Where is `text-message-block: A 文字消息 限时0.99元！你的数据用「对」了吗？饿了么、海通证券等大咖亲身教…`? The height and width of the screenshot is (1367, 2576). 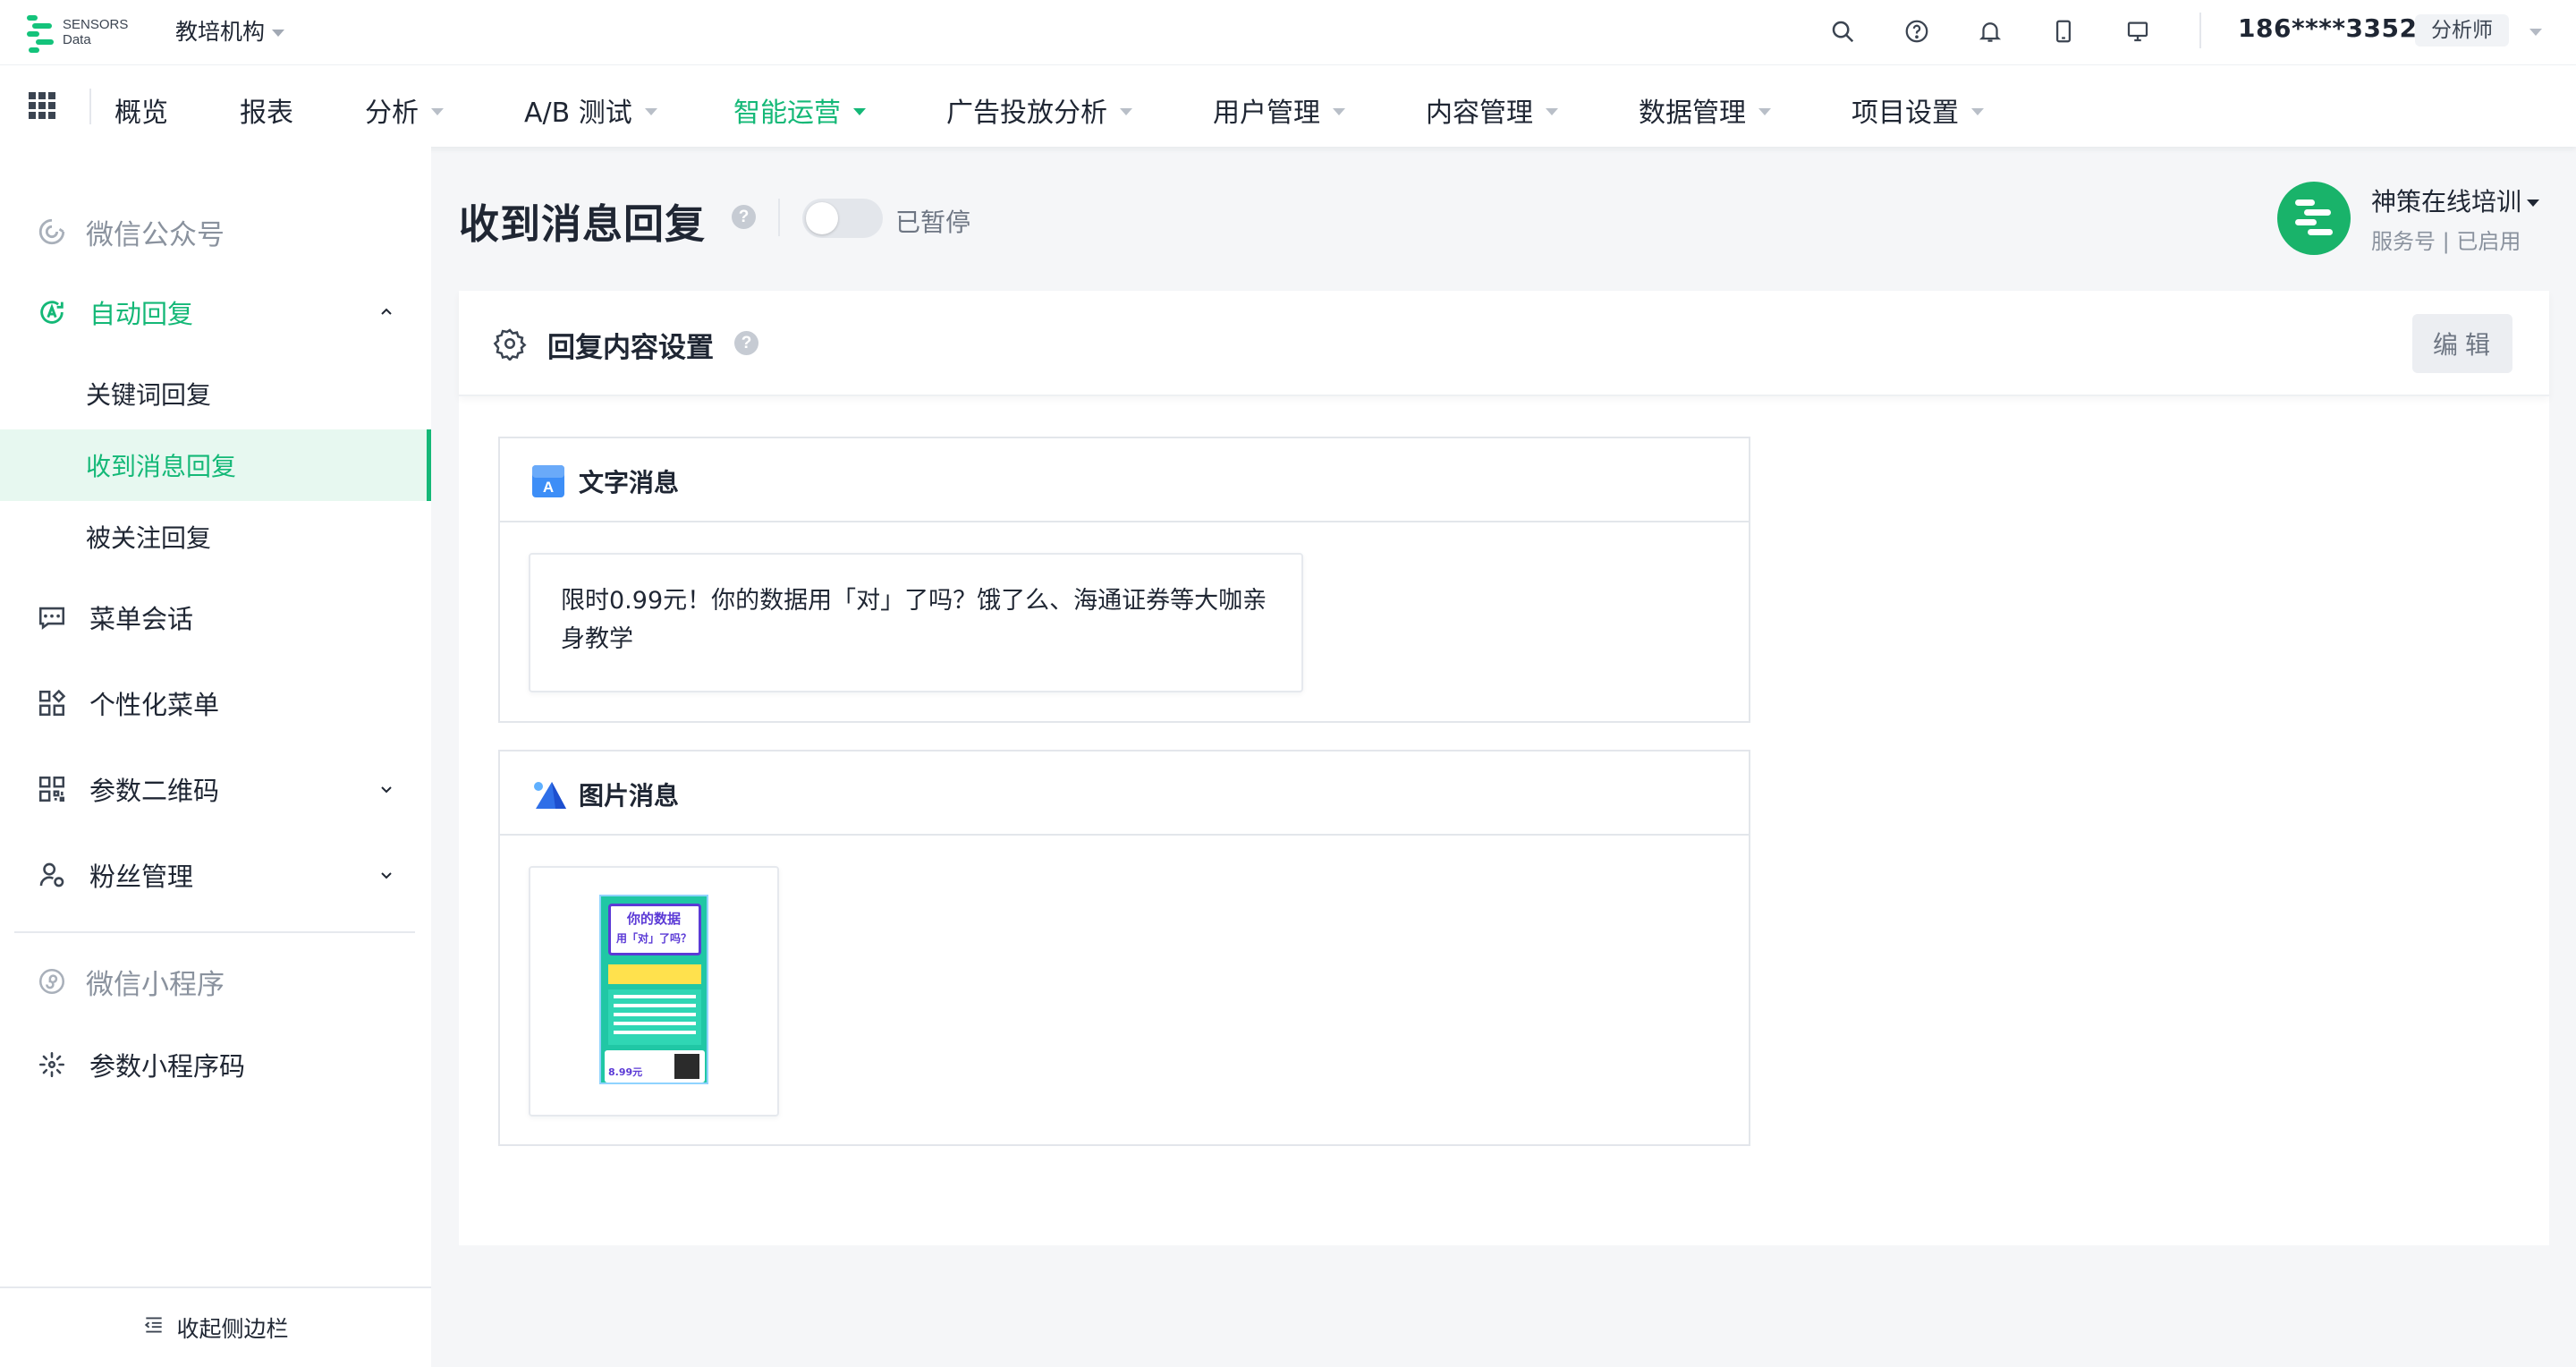 text-message-block: A 文字消息 限时0.99元！你的数据用「对」了吗？饿了么、海通证券等大咖亲身教… is located at coordinates (1124, 580).